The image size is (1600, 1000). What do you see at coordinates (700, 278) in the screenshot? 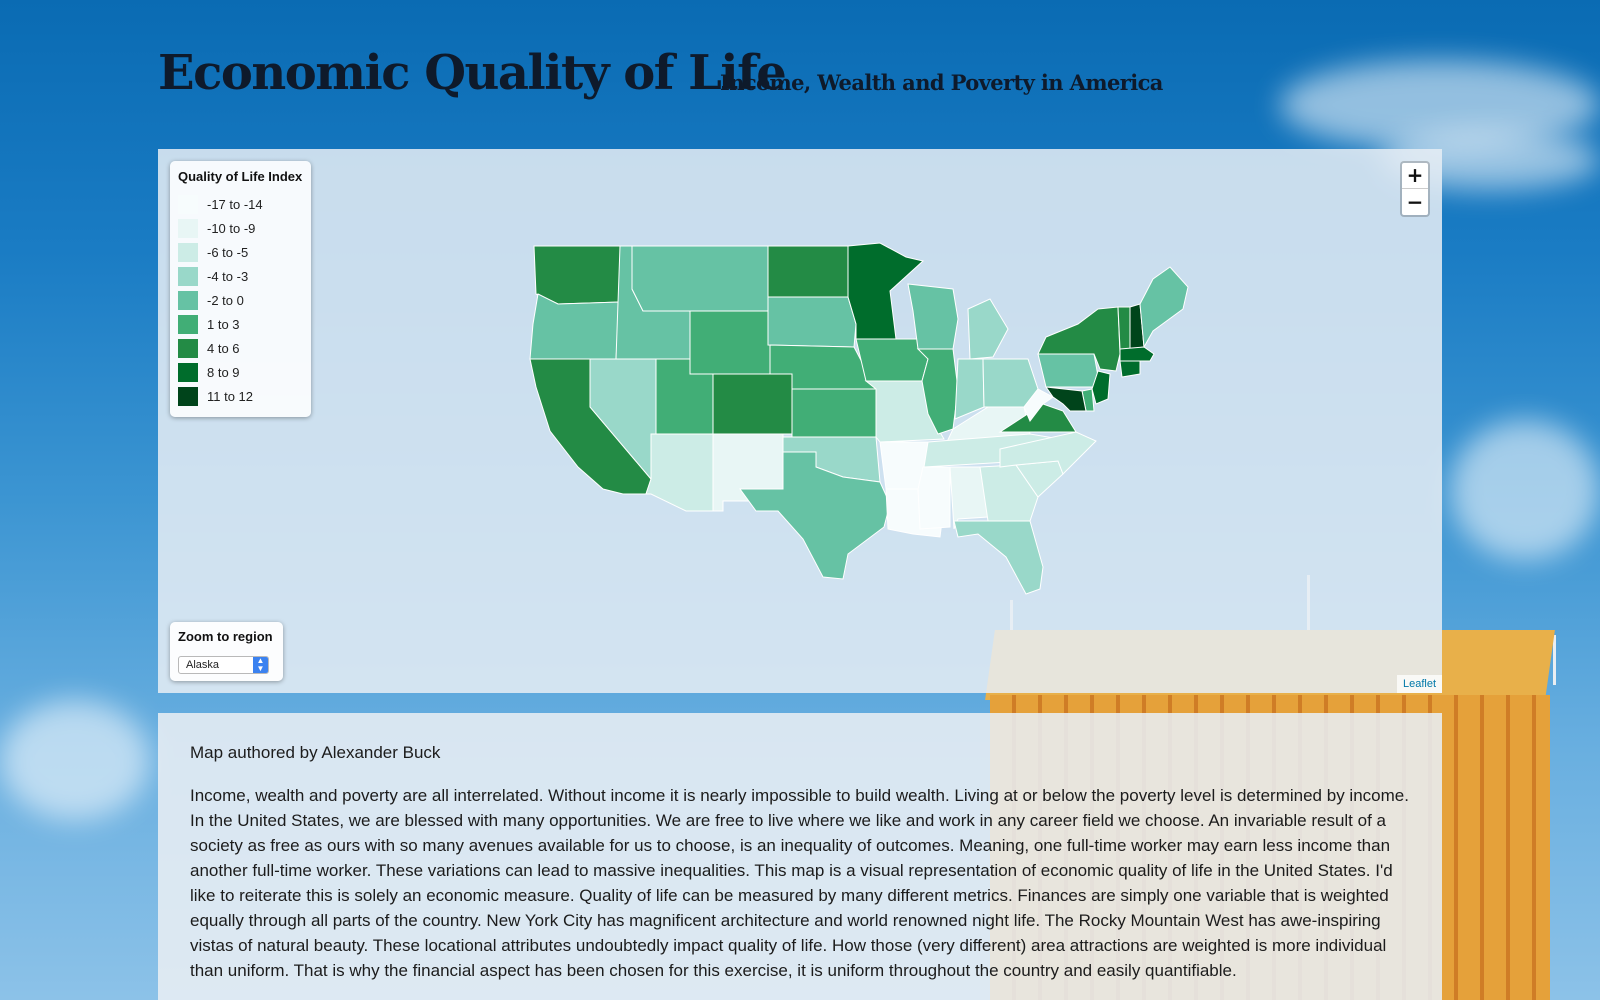
I see `state-MT` at bounding box center [700, 278].